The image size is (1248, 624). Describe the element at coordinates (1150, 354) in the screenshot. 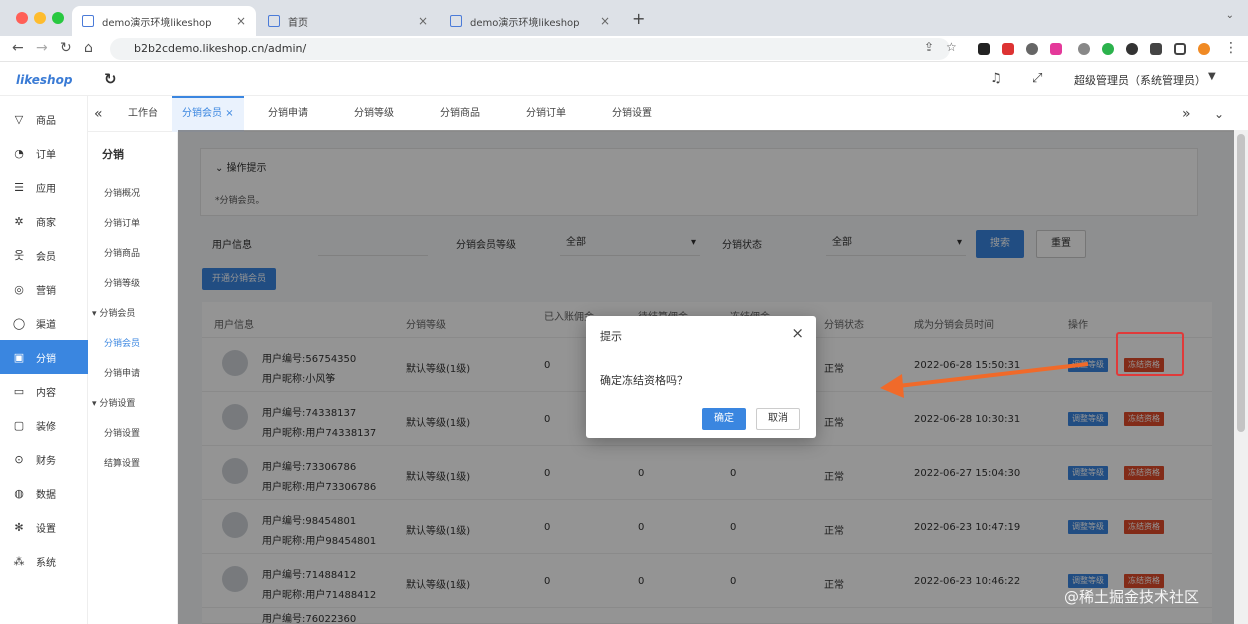

I see `highlight-box` at that location.